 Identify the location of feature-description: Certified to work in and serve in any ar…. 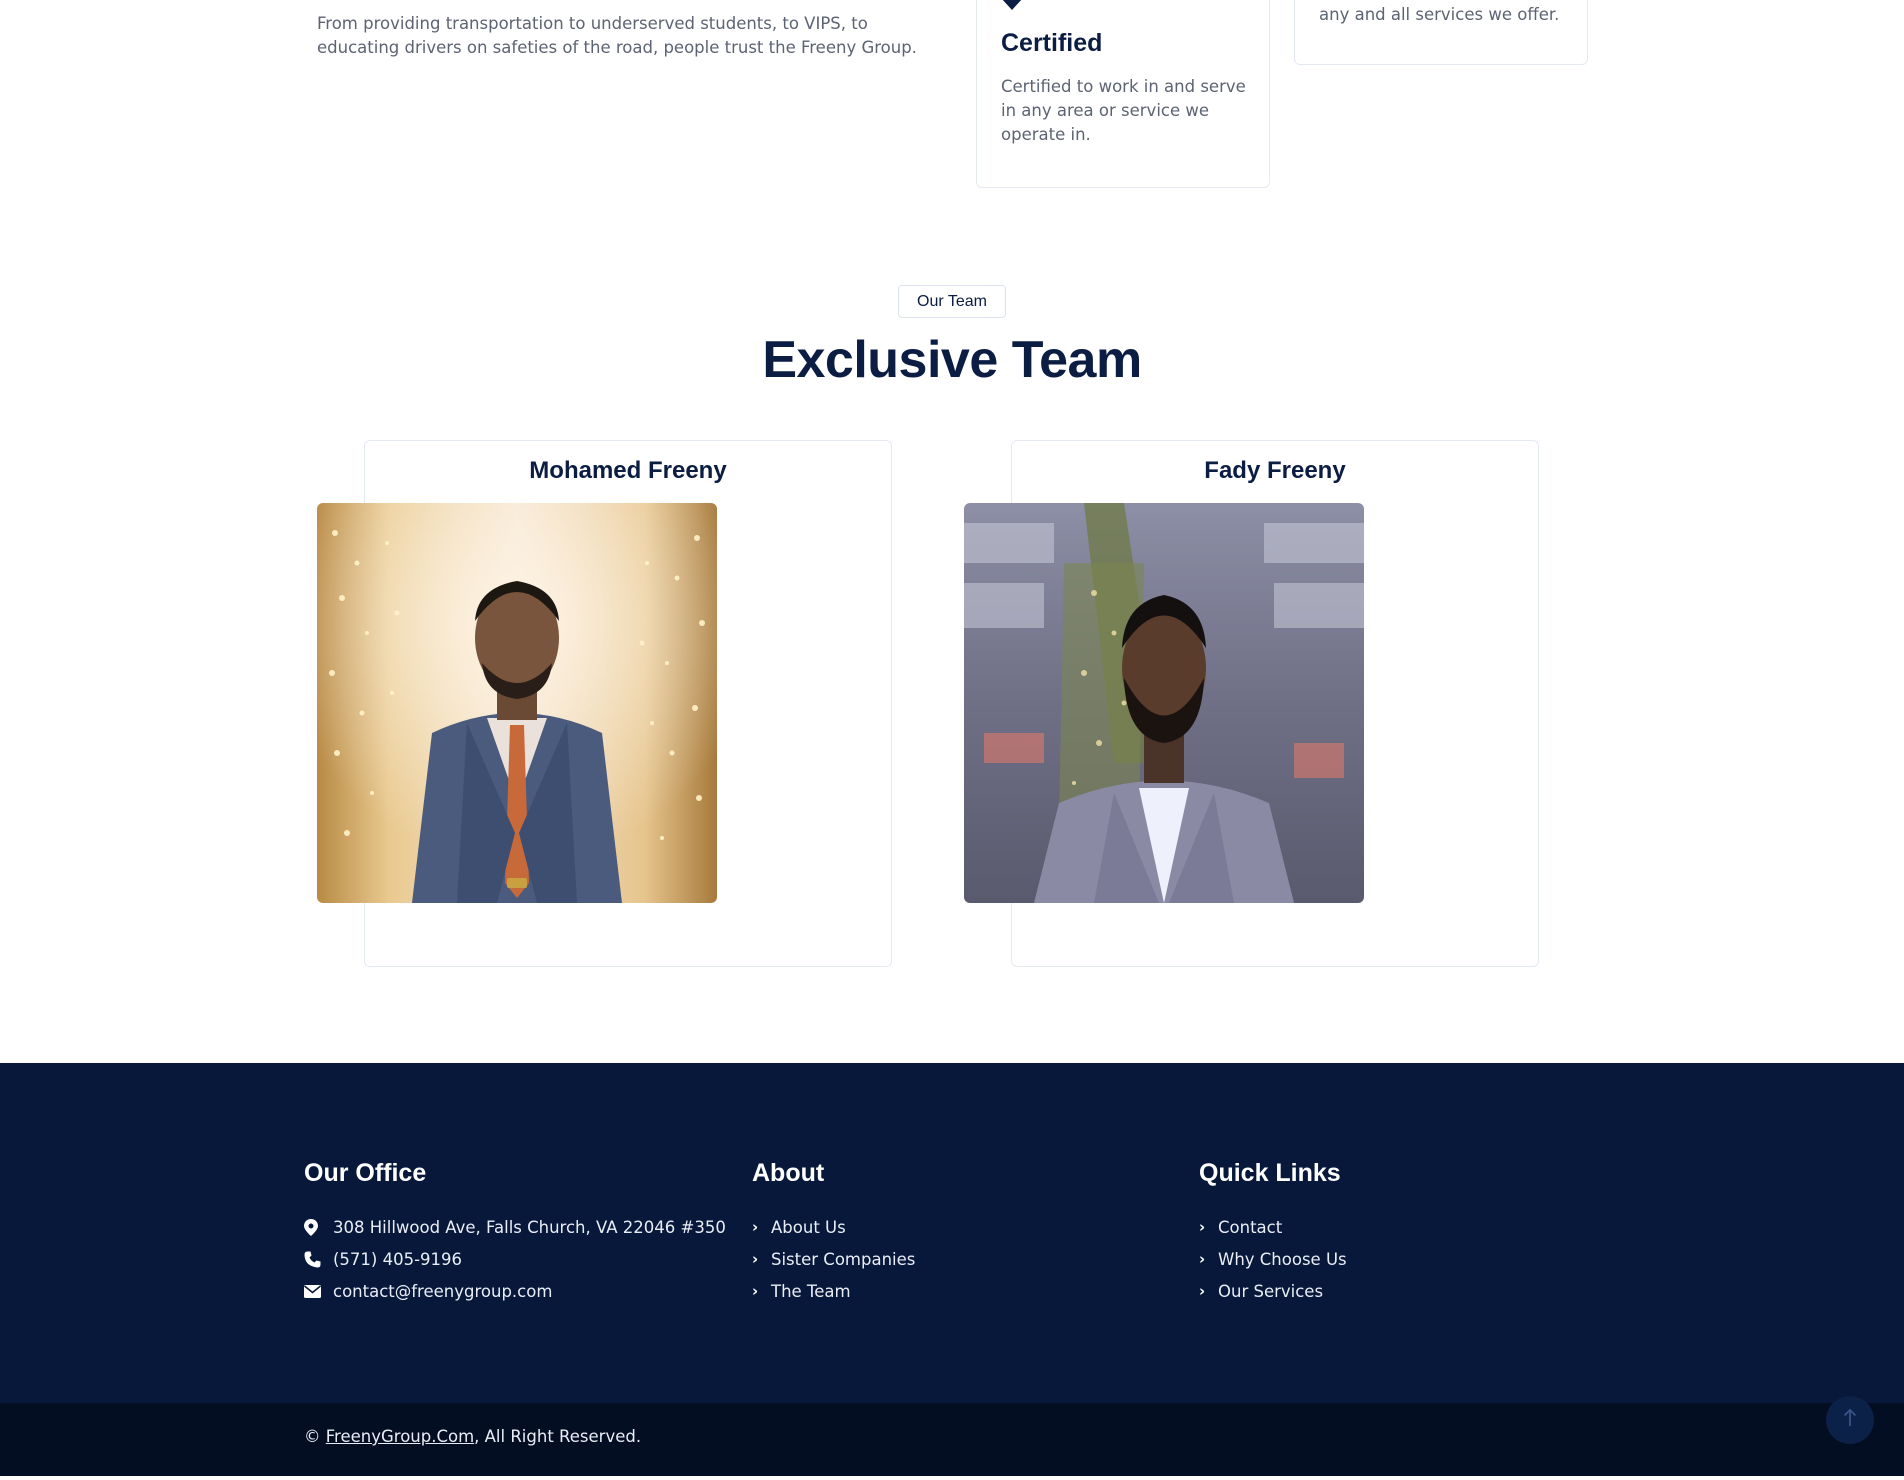
(1123, 110).